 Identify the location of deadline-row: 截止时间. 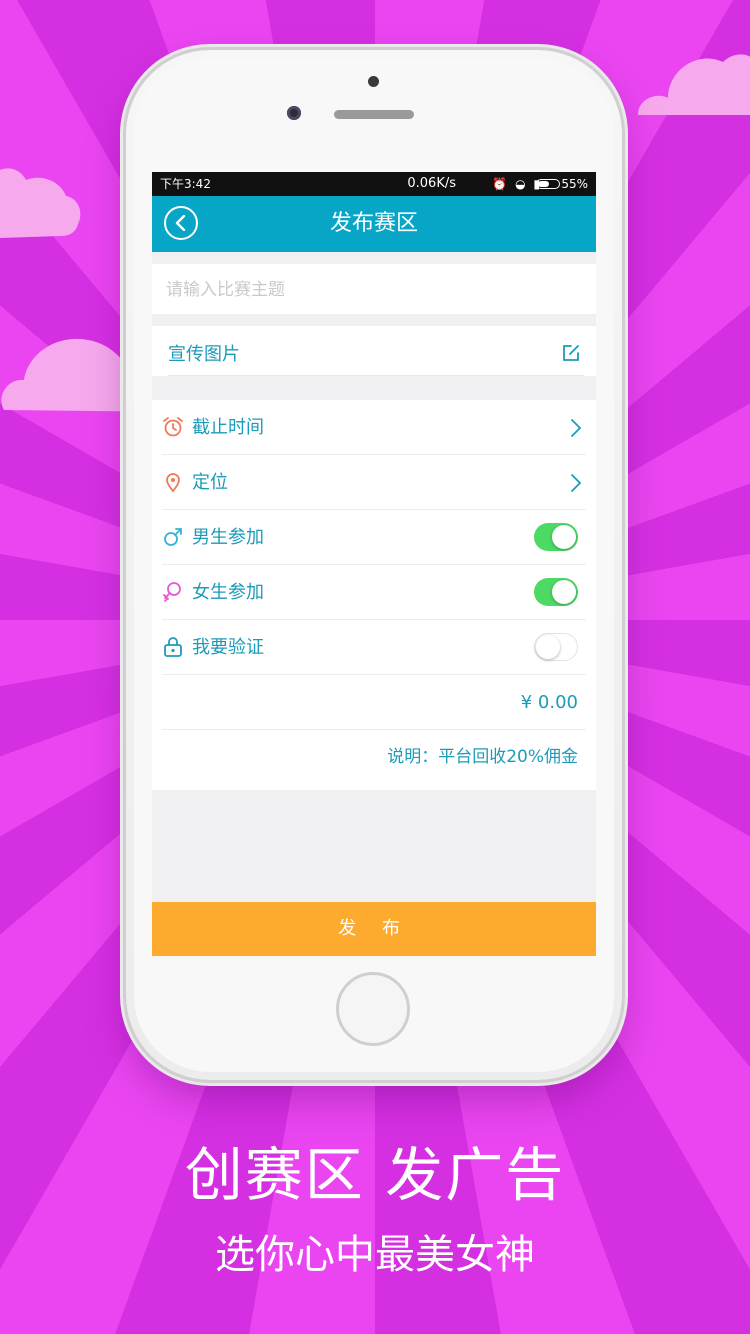
(374, 427).